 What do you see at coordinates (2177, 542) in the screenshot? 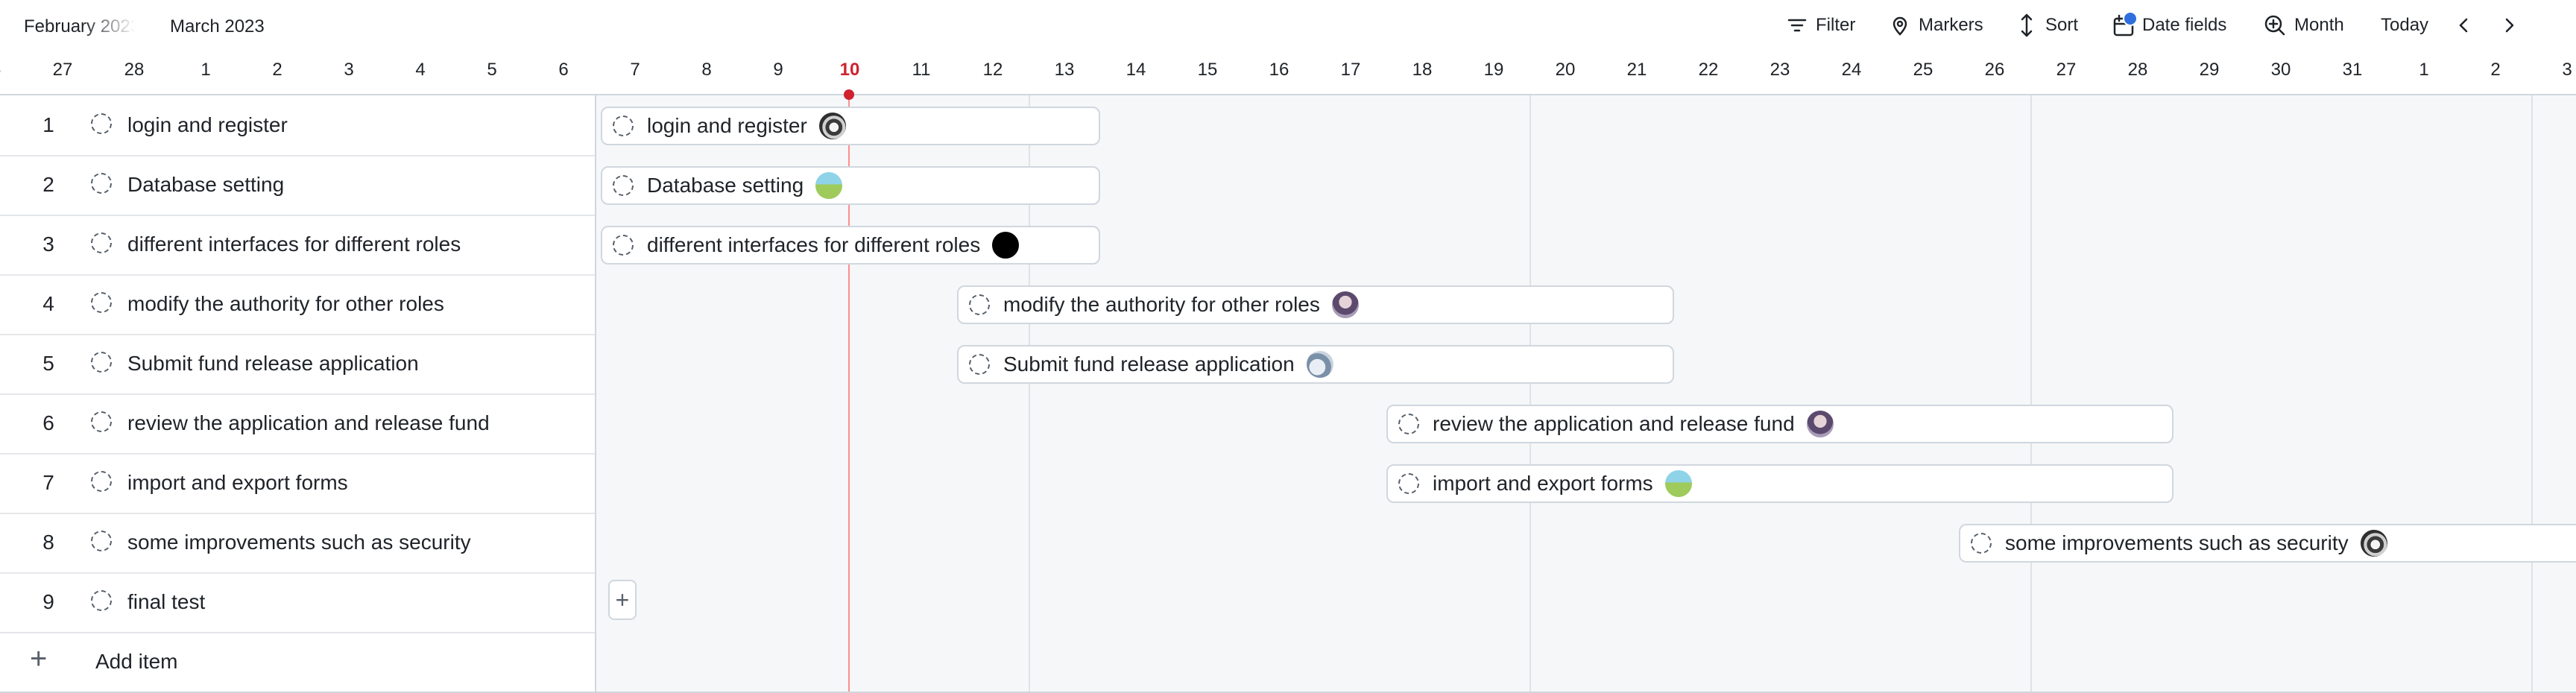
I see `bar-title: some improvements such as security` at bounding box center [2177, 542].